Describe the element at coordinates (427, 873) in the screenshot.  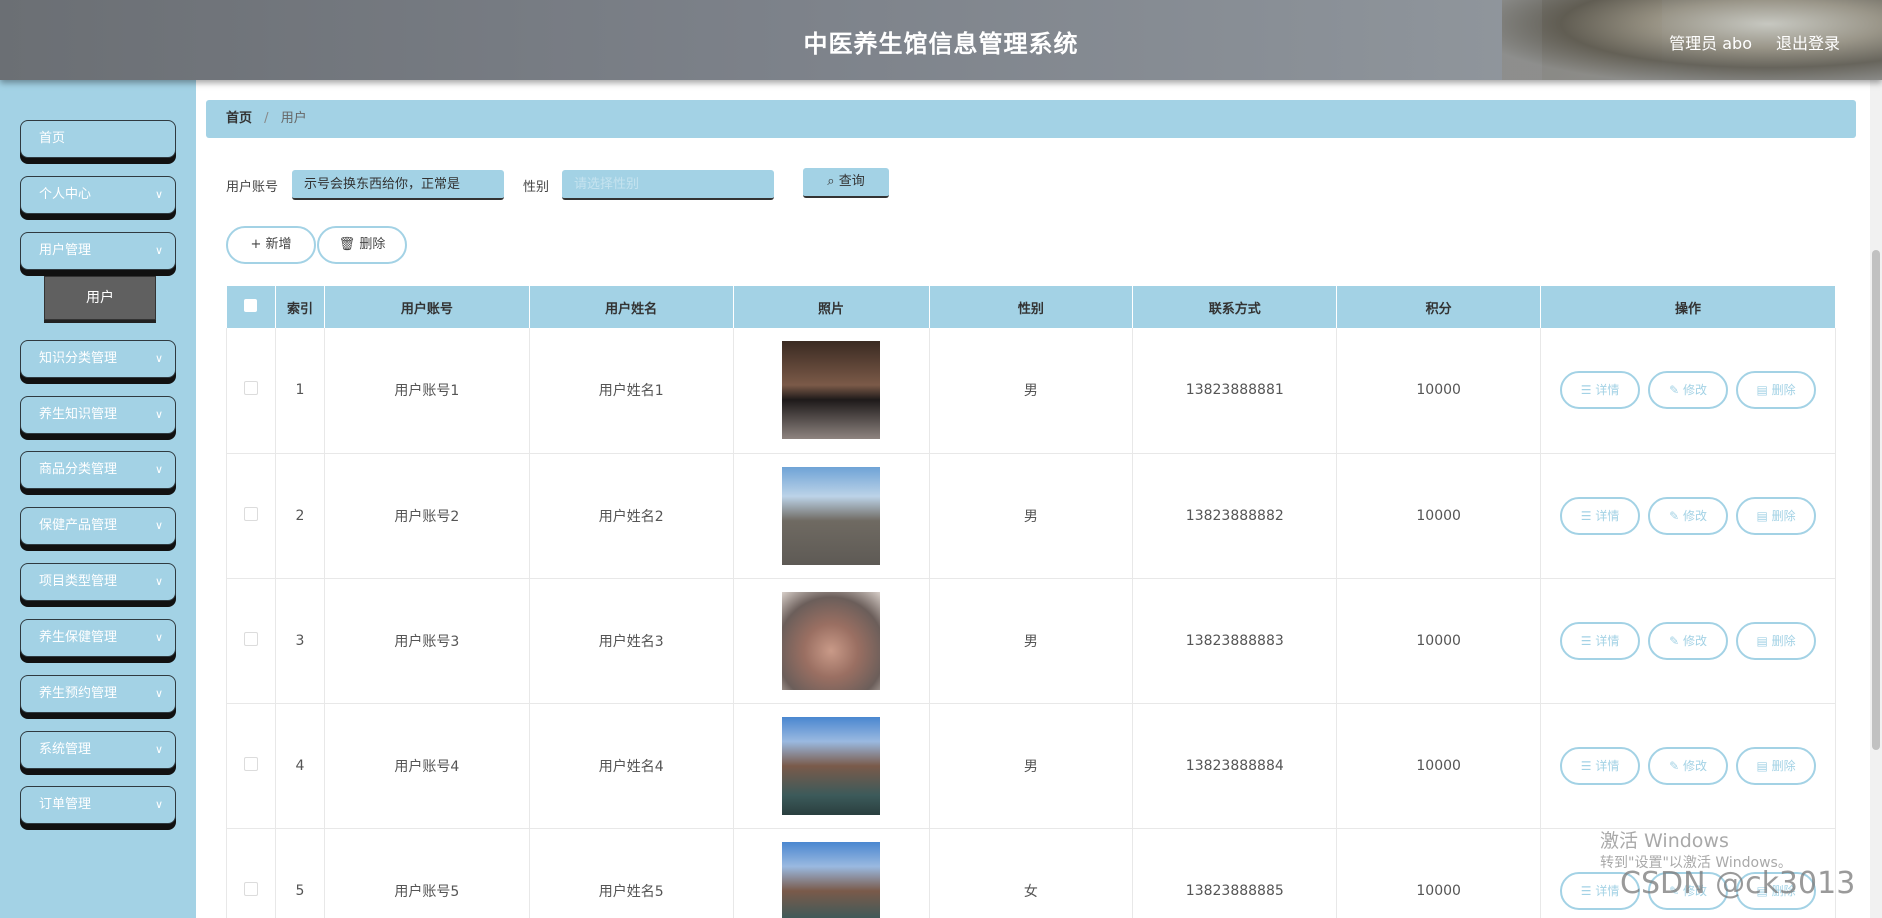
I see `account-cell: 用户账号5` at that location.